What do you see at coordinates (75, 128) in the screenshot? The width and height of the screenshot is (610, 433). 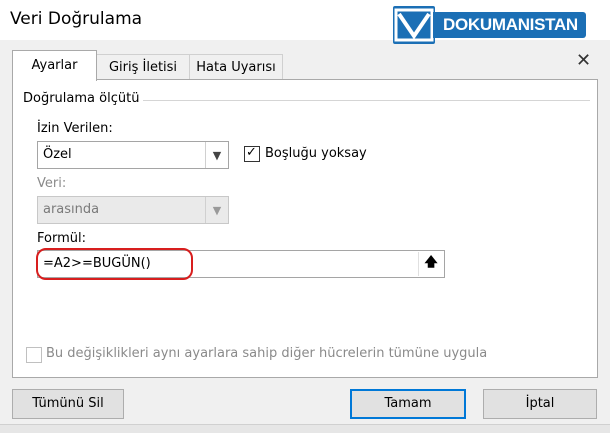 I see `allow-label: İzin Verilen:` at bounding box center [75, 128].